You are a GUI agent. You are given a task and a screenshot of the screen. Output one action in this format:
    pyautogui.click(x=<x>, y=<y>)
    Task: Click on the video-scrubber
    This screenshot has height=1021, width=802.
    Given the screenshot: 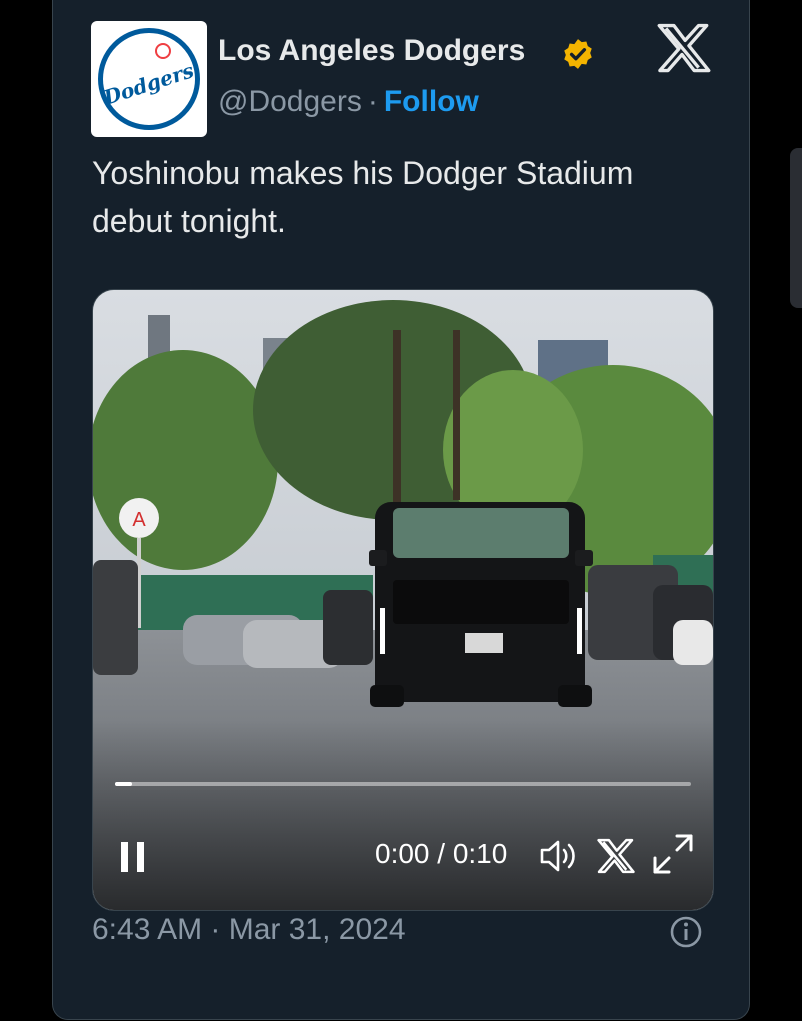 What is the action you would take?
    pyautogui.click(x=403, y=784)
    